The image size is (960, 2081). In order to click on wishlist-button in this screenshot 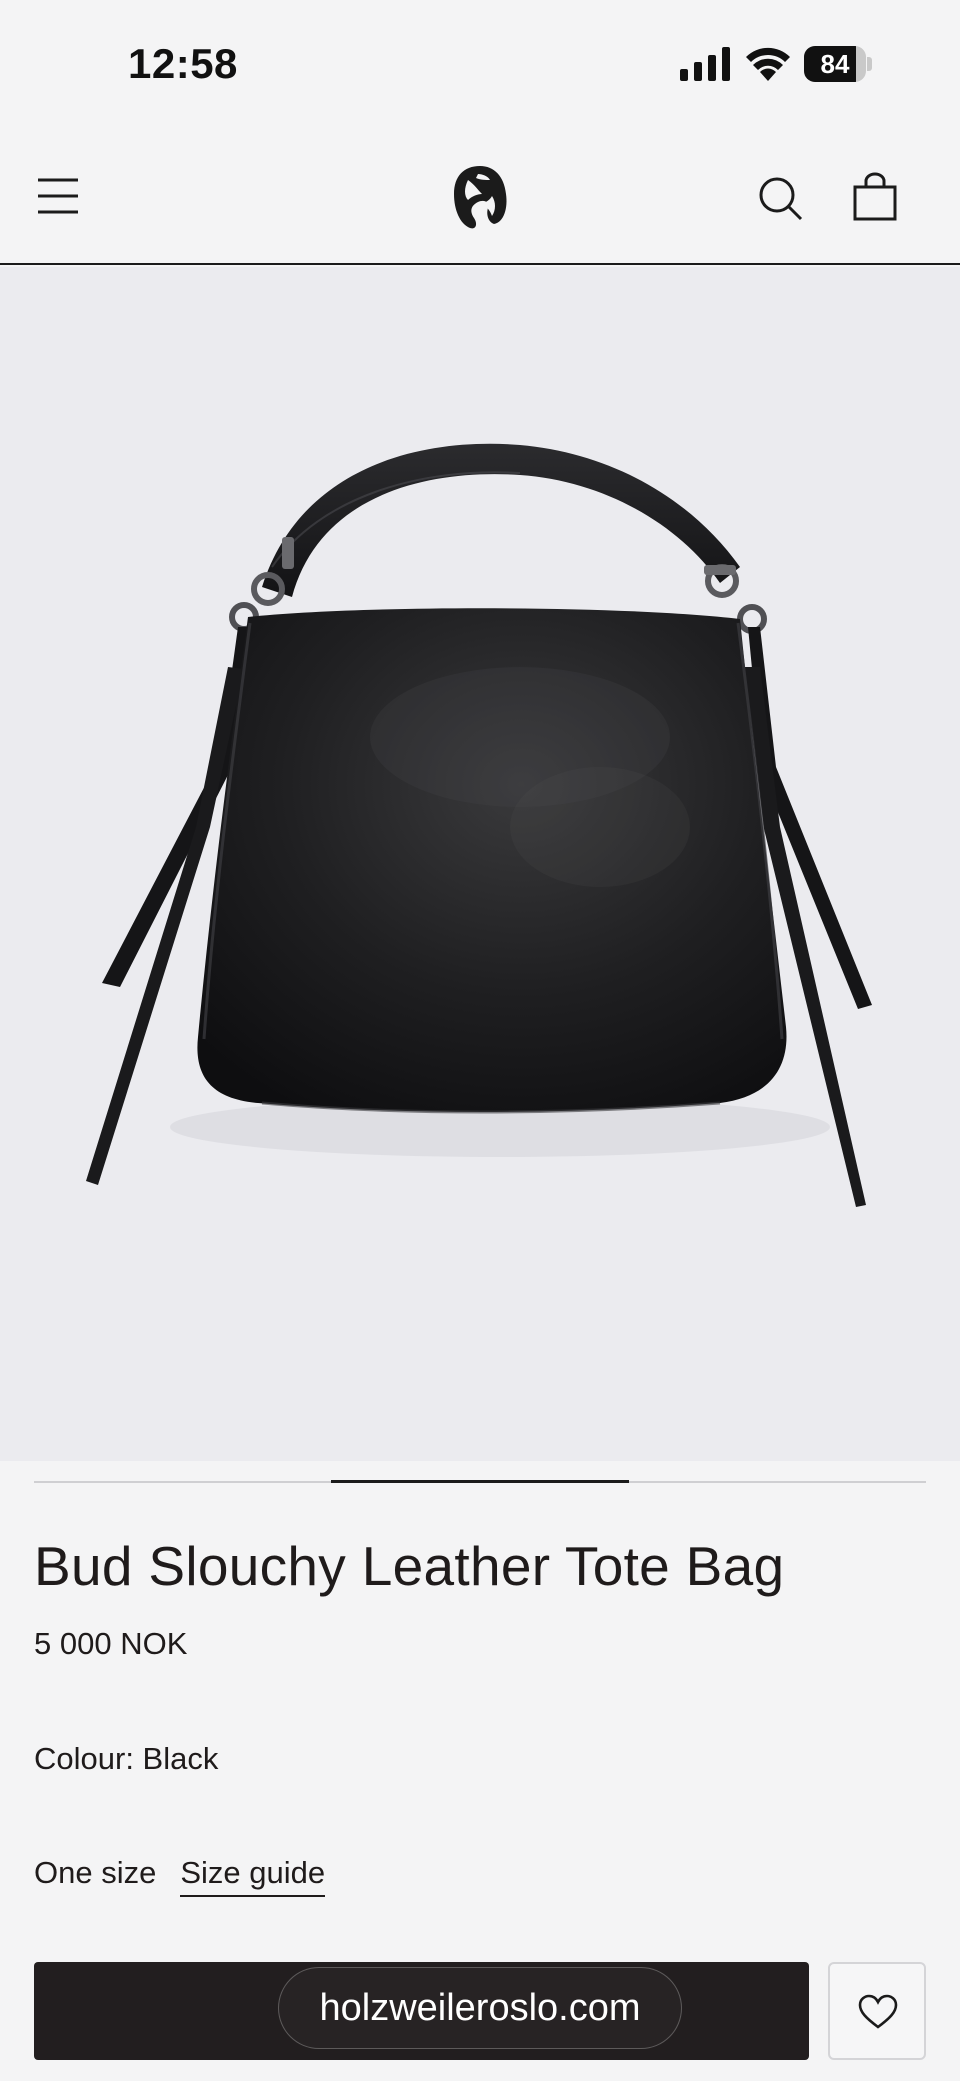, I will do `click(877, 2011)`.